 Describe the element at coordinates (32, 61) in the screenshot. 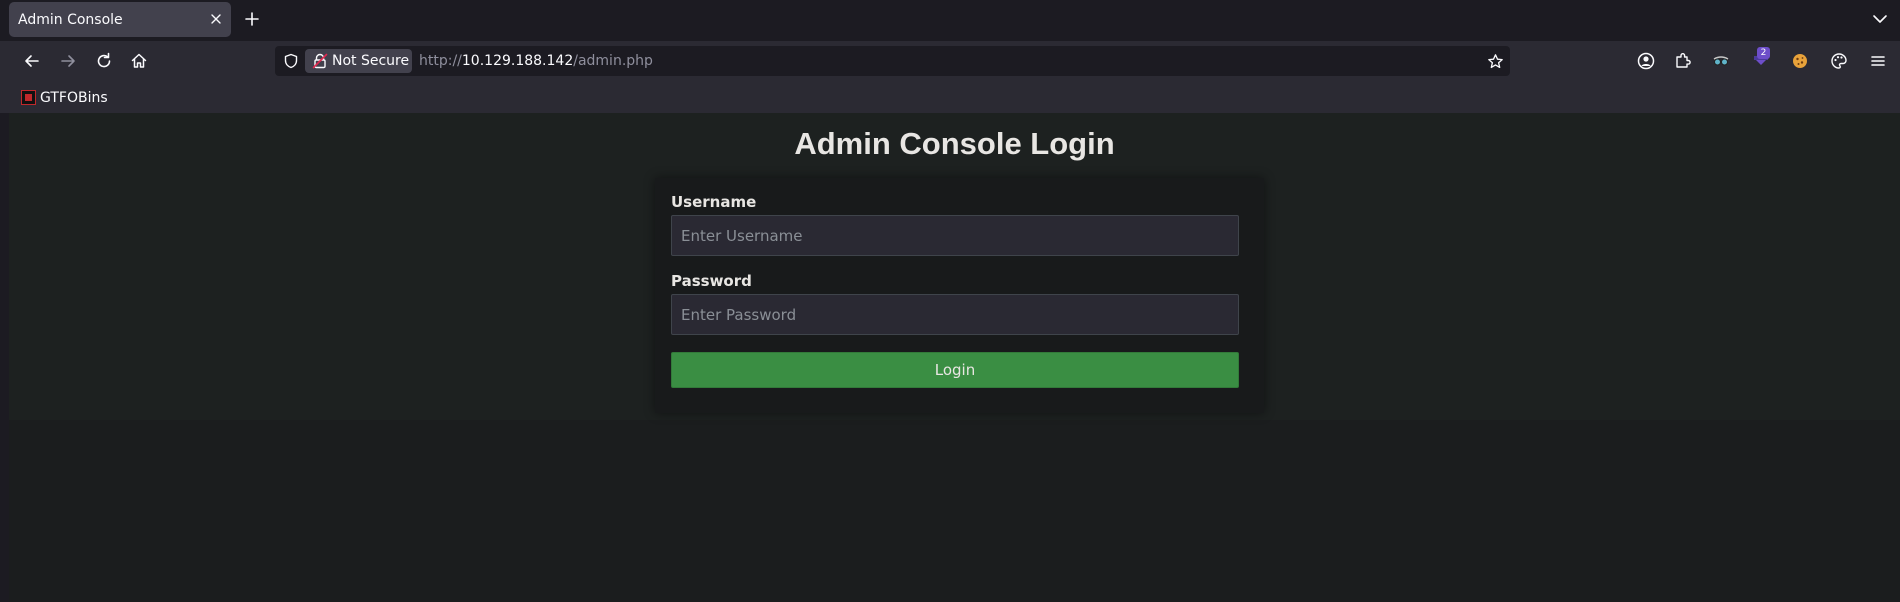

I see `back-arrow-icon` at that location.